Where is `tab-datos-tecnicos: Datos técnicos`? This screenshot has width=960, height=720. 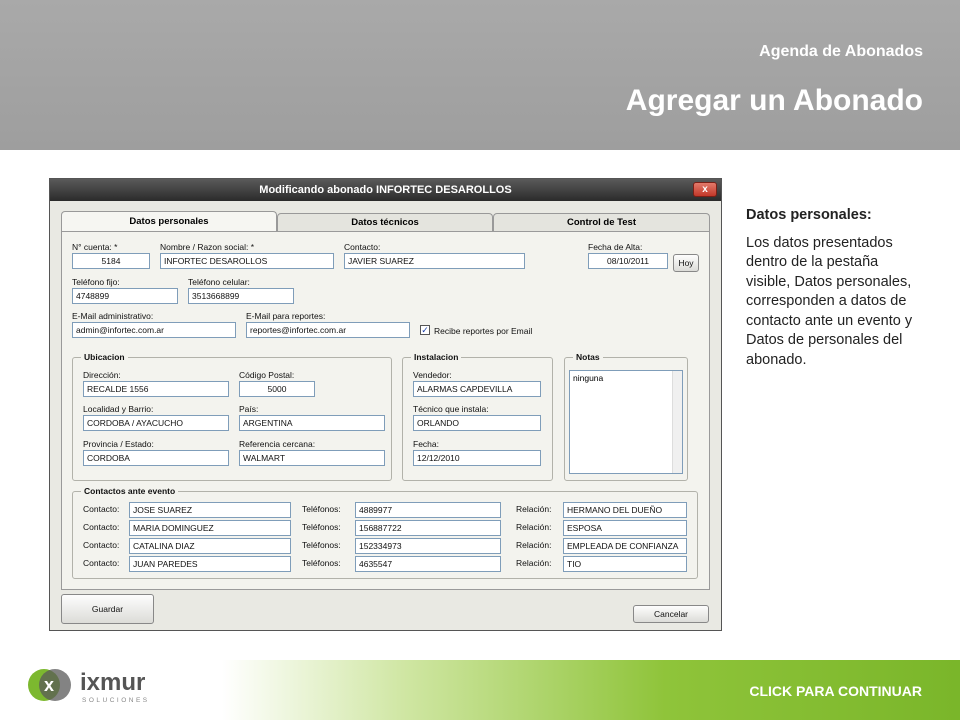
tab-datos-tecnicos: Datos técnicos is located at coordinates (385, 222).